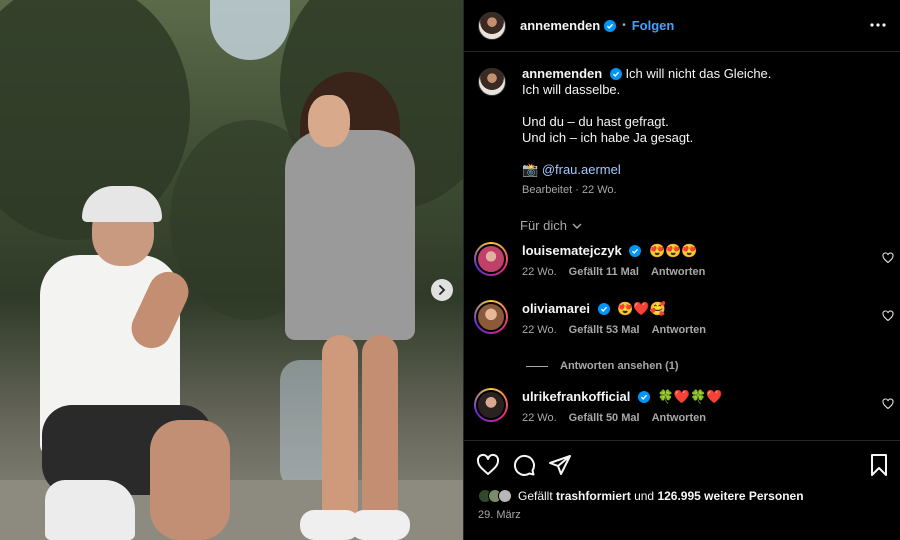 Image resolution: width=900 pixels, height=540 pixels. What do you see at coordinates (530, 169) in the screenshot?
I see `camera-emoji-icon: 📸` at bounding box center [530, 169].